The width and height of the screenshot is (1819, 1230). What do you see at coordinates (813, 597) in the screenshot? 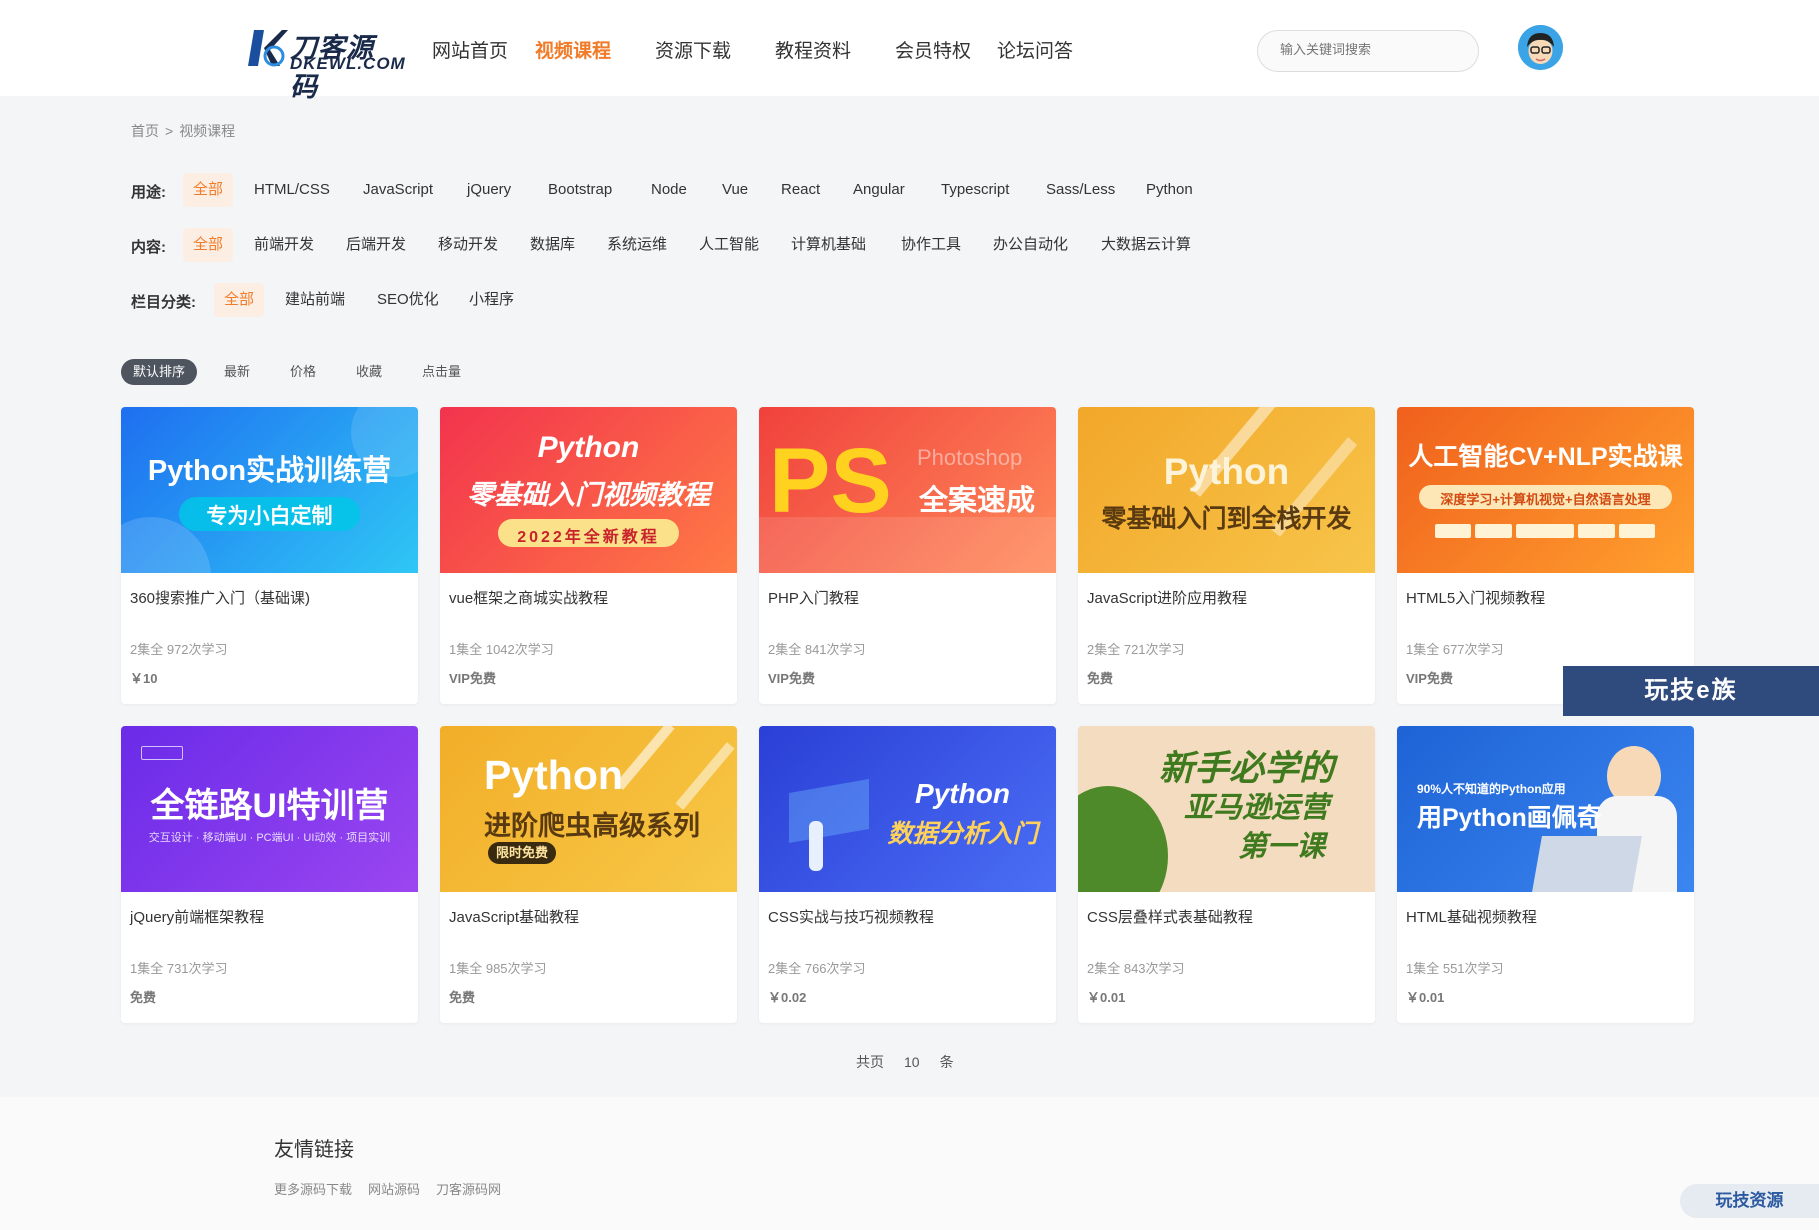
I see `course-title: PHP入门教程` at bounding box center [813, 597].